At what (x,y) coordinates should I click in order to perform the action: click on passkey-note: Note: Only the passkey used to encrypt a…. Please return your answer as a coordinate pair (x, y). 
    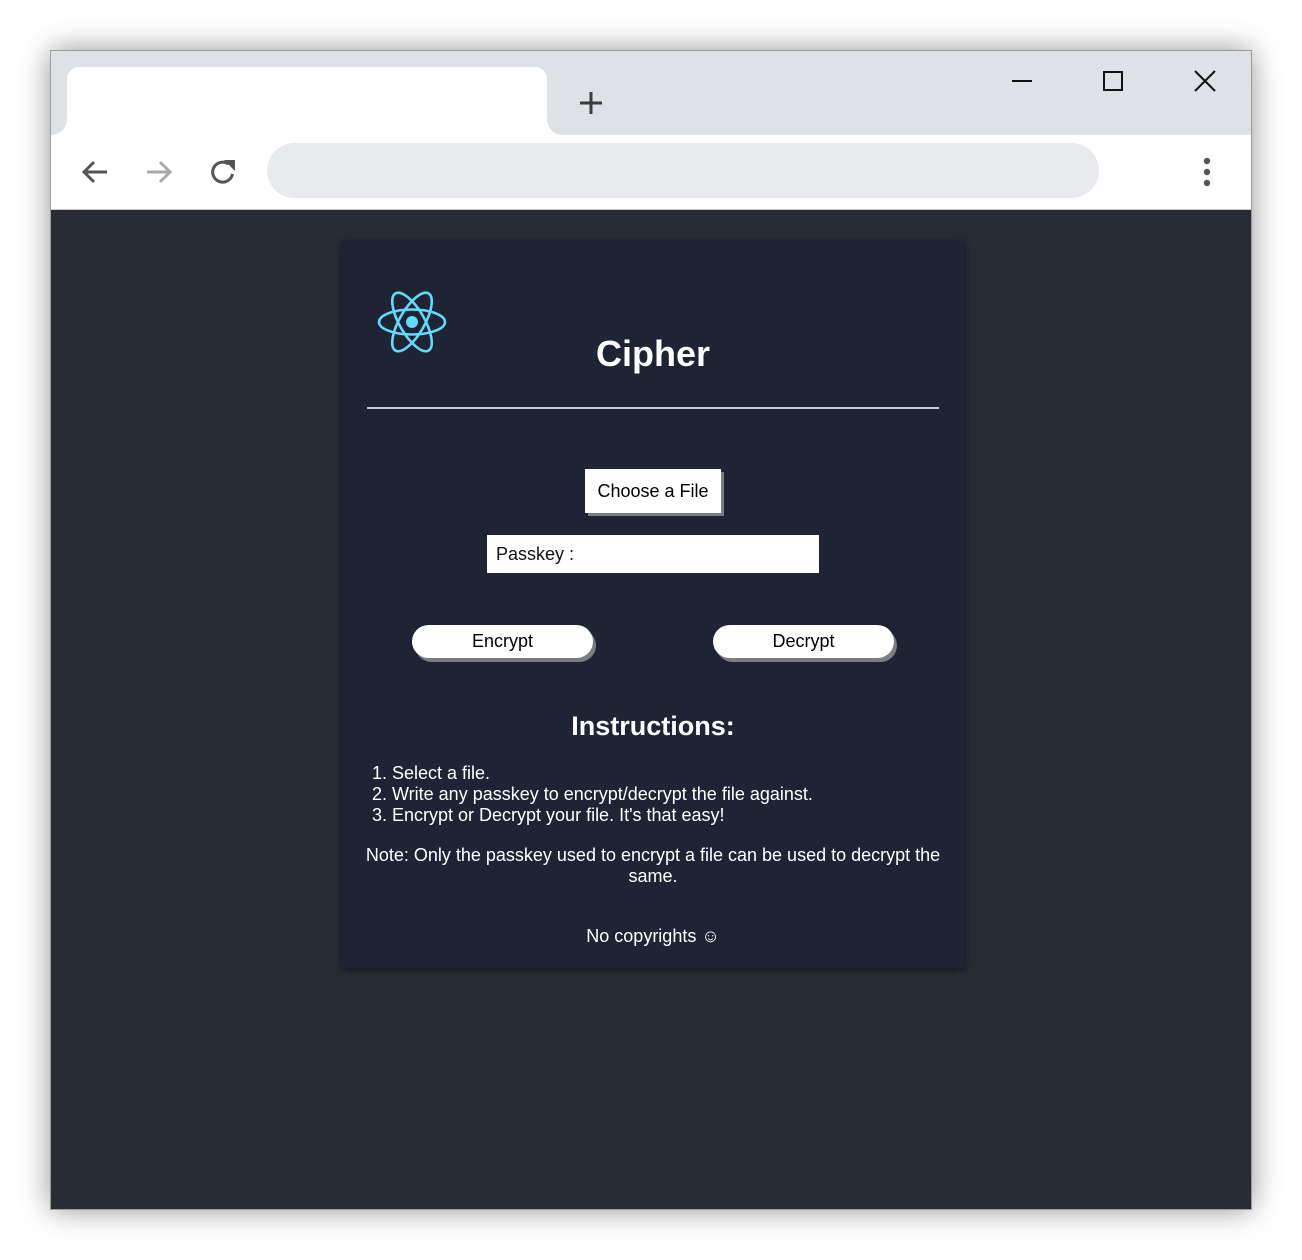
    Looking at the image, I should click on (653, 865).